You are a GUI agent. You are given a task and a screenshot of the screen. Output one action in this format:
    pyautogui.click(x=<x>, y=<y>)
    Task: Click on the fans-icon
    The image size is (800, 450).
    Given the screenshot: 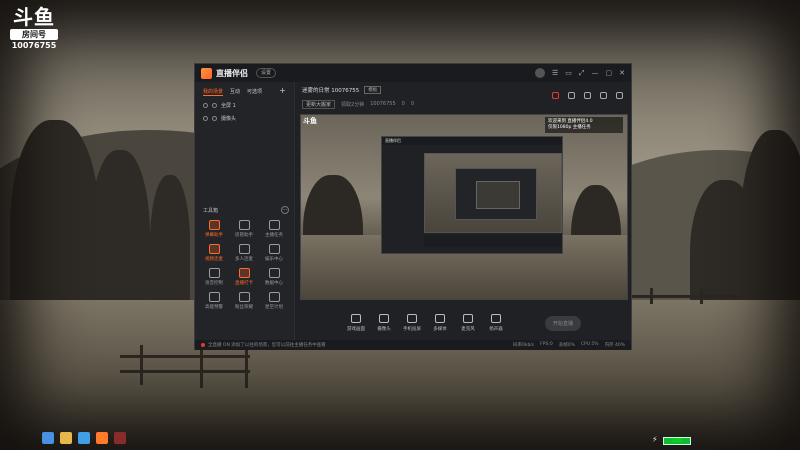 What is the action you would take?
    pyautogui.click(x=244, y=297)
    